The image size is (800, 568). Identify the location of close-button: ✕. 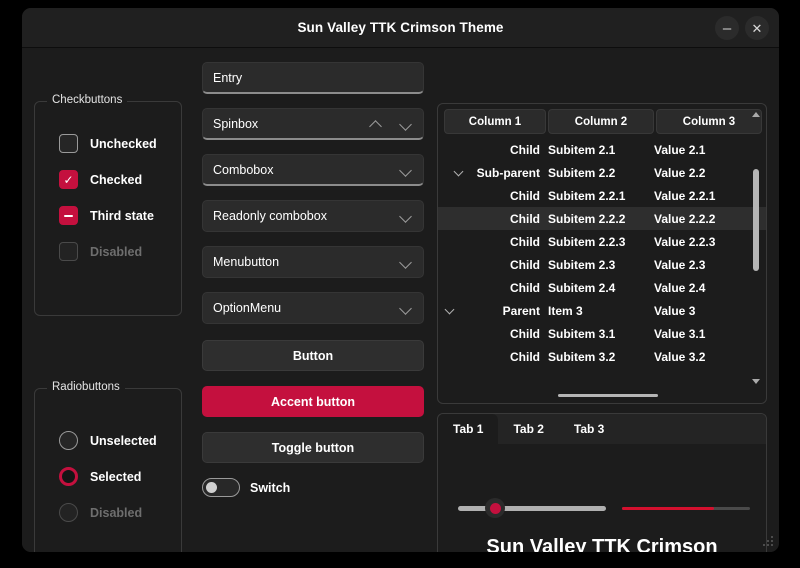
(757, 28).